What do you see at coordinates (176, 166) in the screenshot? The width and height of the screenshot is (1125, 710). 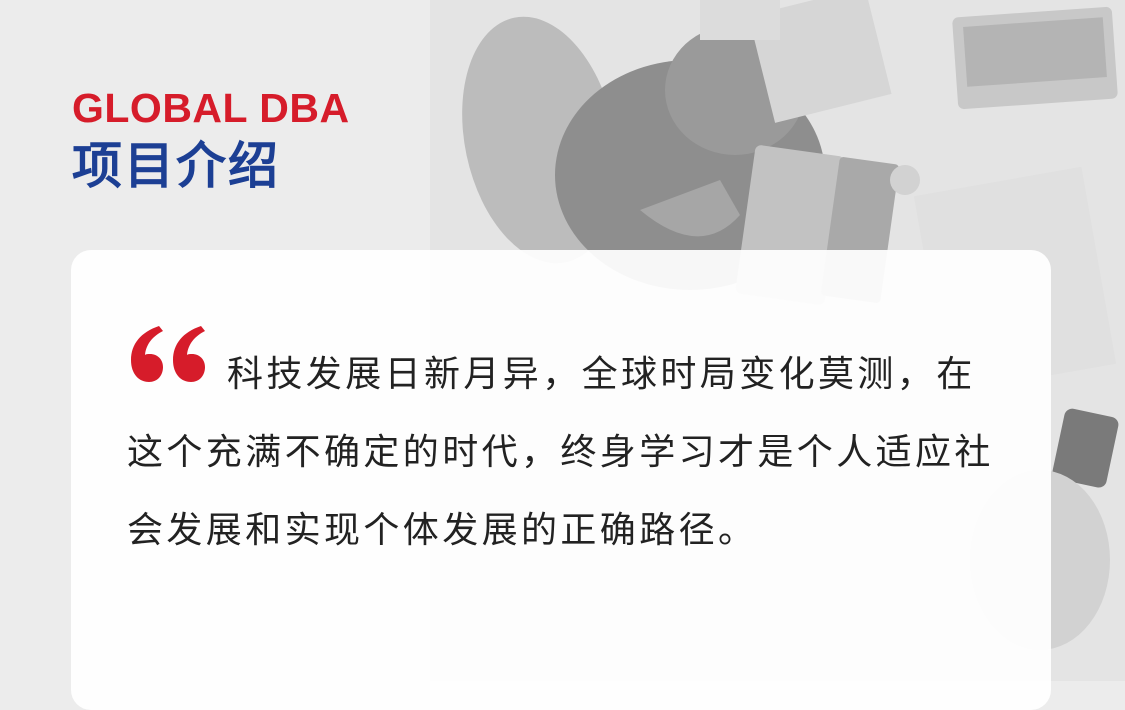 I see `title-cn: 项目介绍` at bounding box center [176, 166].